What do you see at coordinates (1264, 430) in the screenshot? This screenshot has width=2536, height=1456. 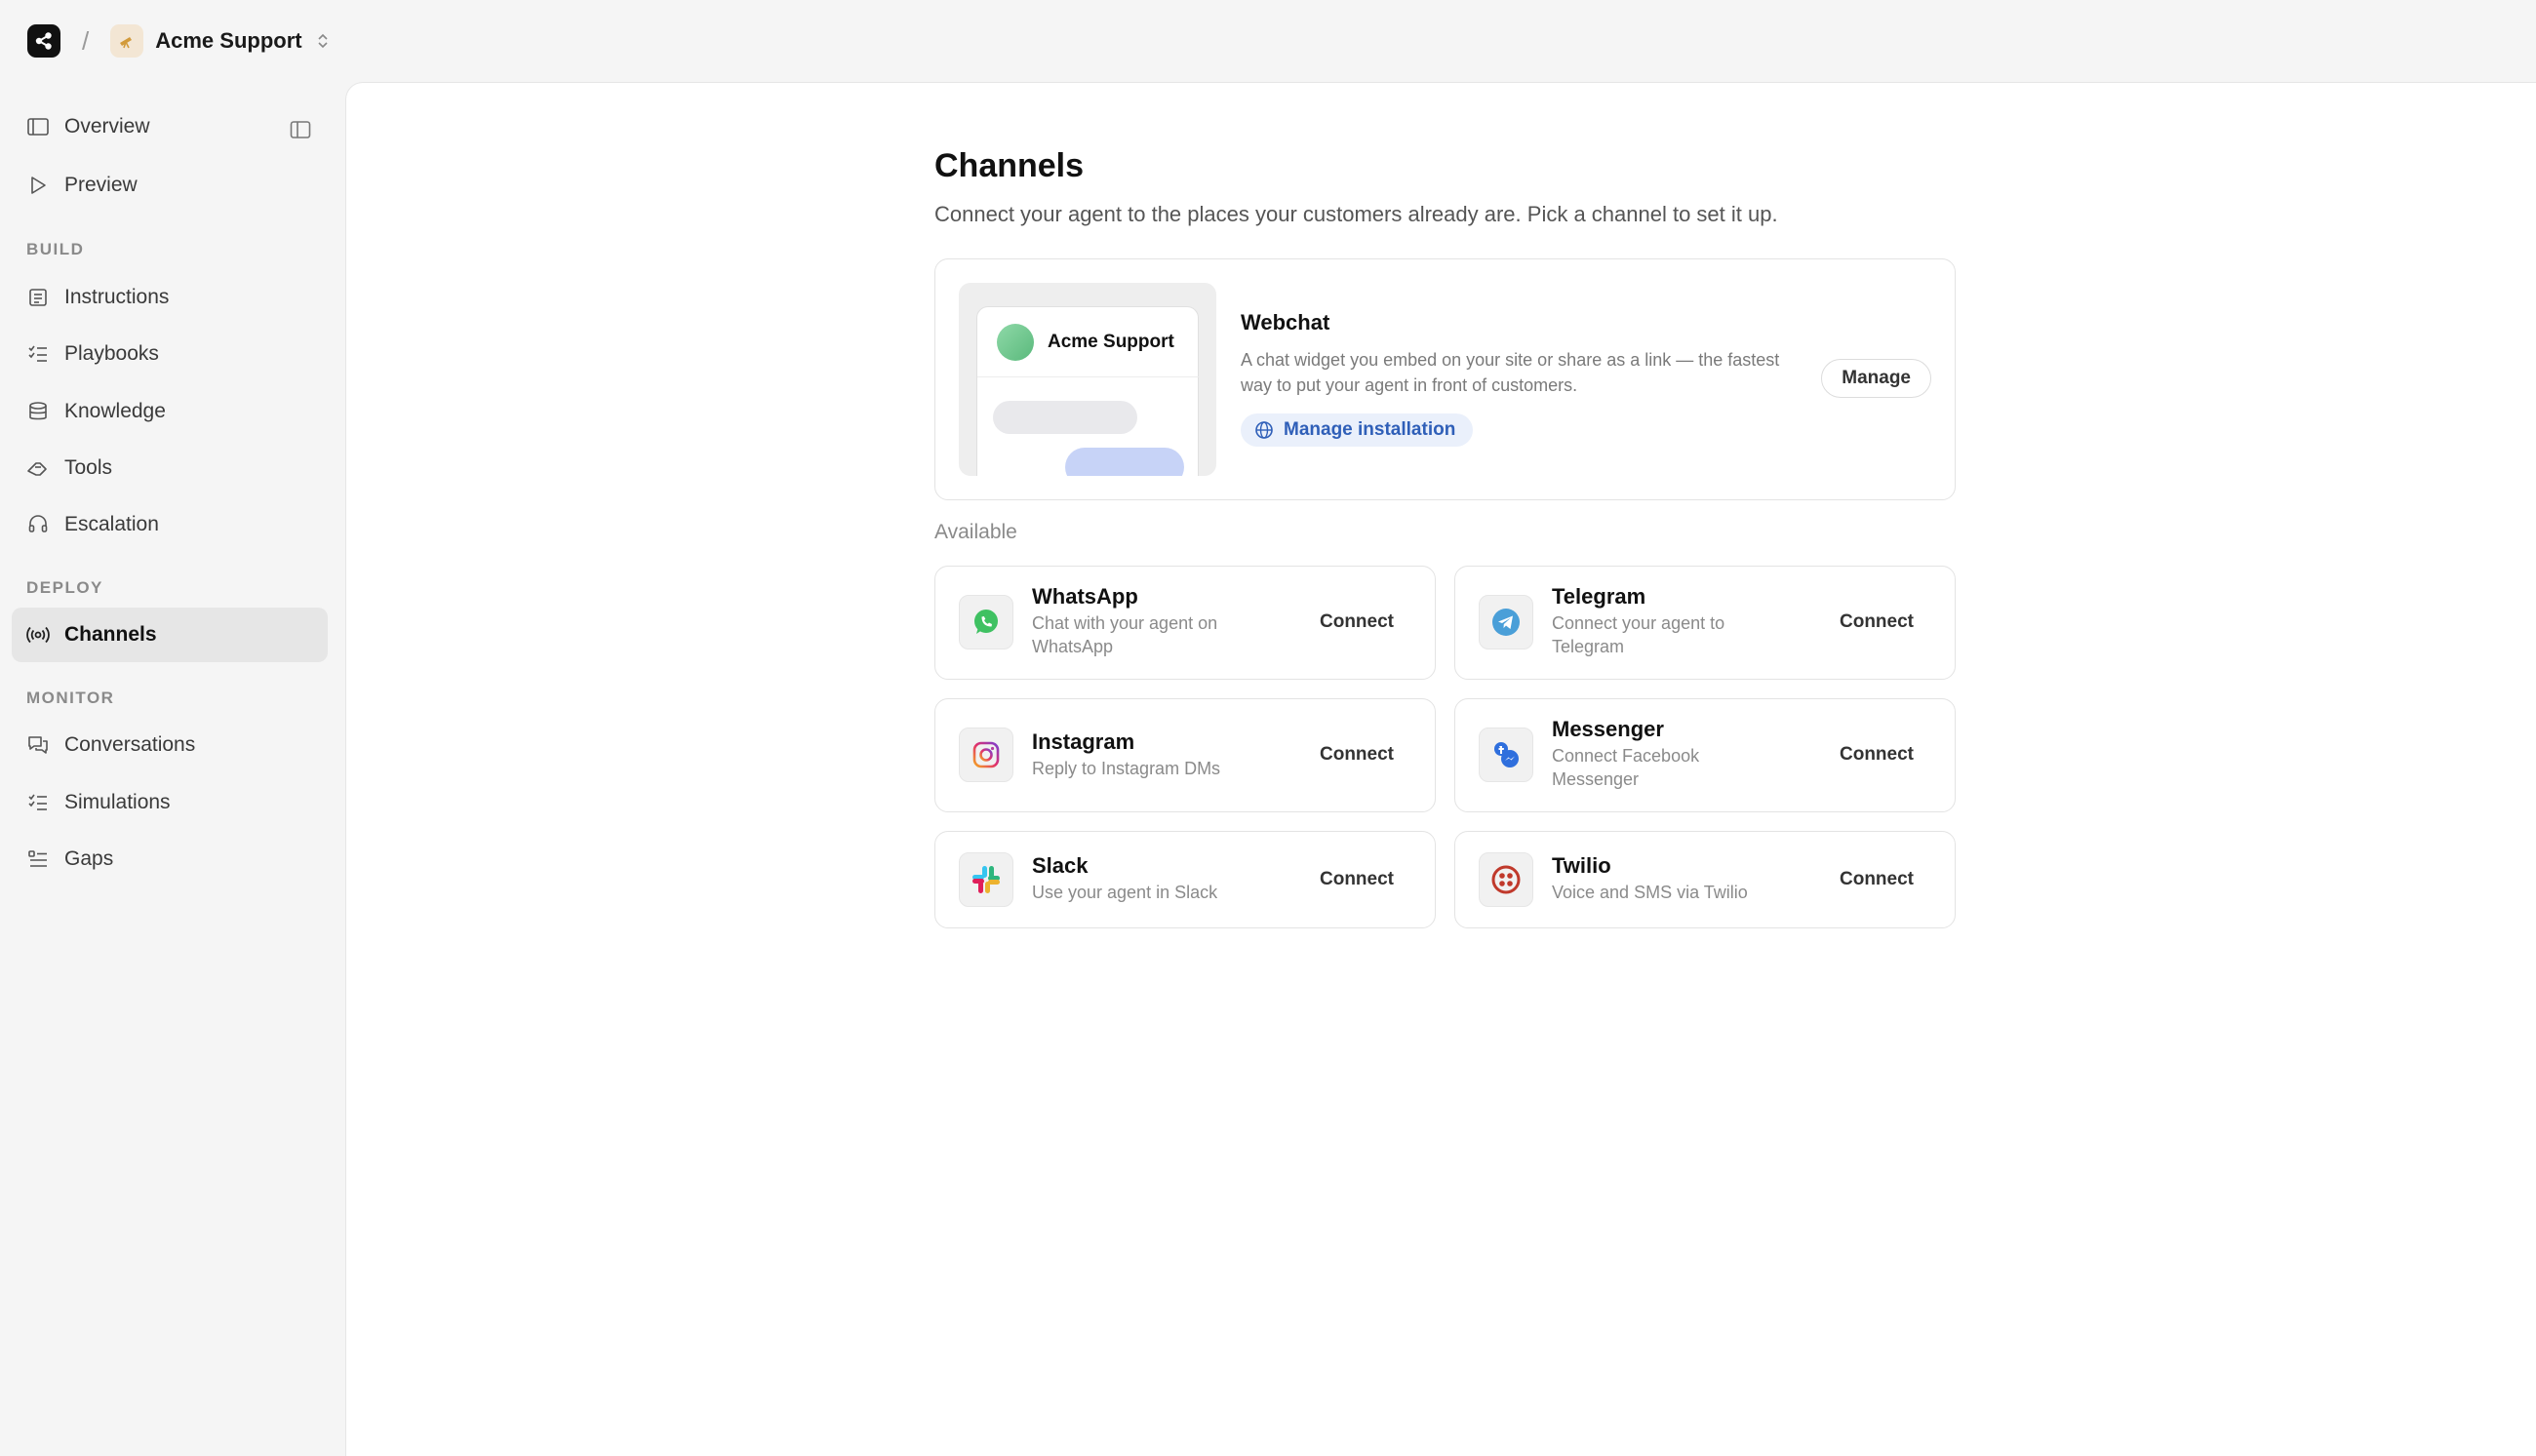 I see `globe-icon` at bounding box center [1264, 430].